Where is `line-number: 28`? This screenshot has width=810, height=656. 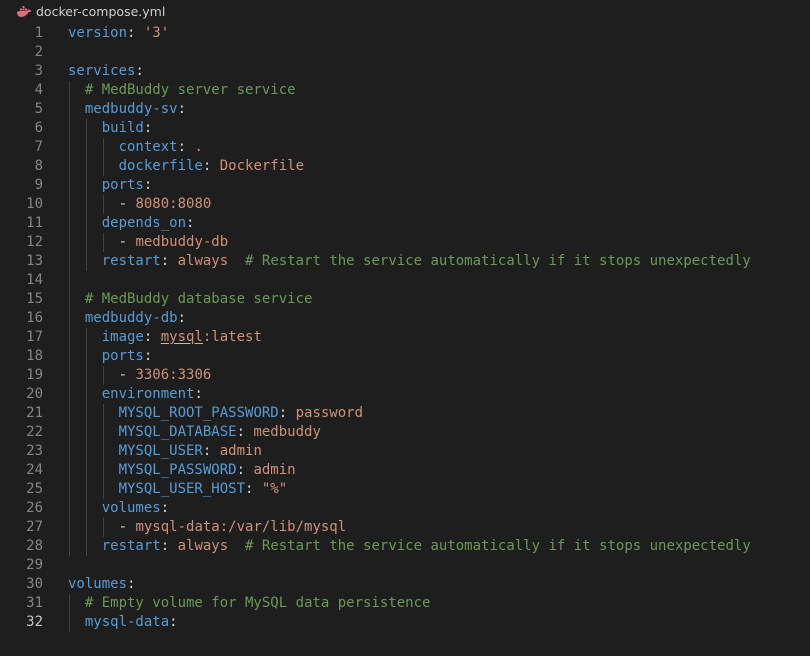
line-number: 28 is located at coordinates (34, 546).